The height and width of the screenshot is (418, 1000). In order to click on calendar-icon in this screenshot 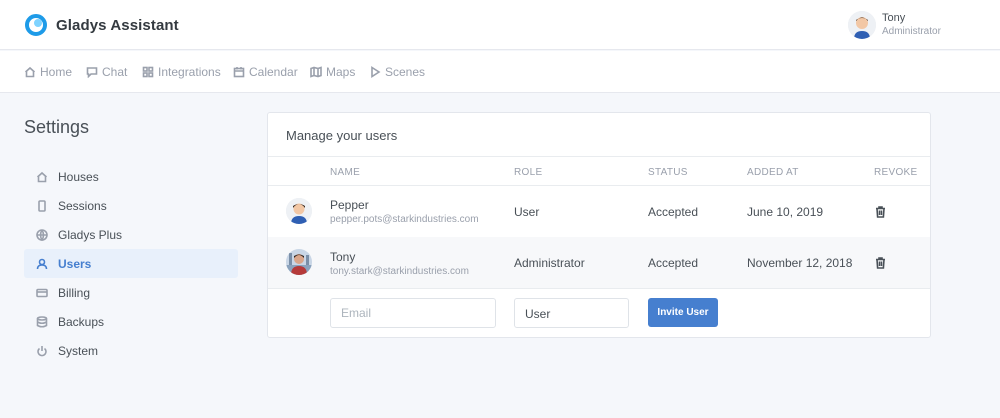, I will do `click(239, 72)`.